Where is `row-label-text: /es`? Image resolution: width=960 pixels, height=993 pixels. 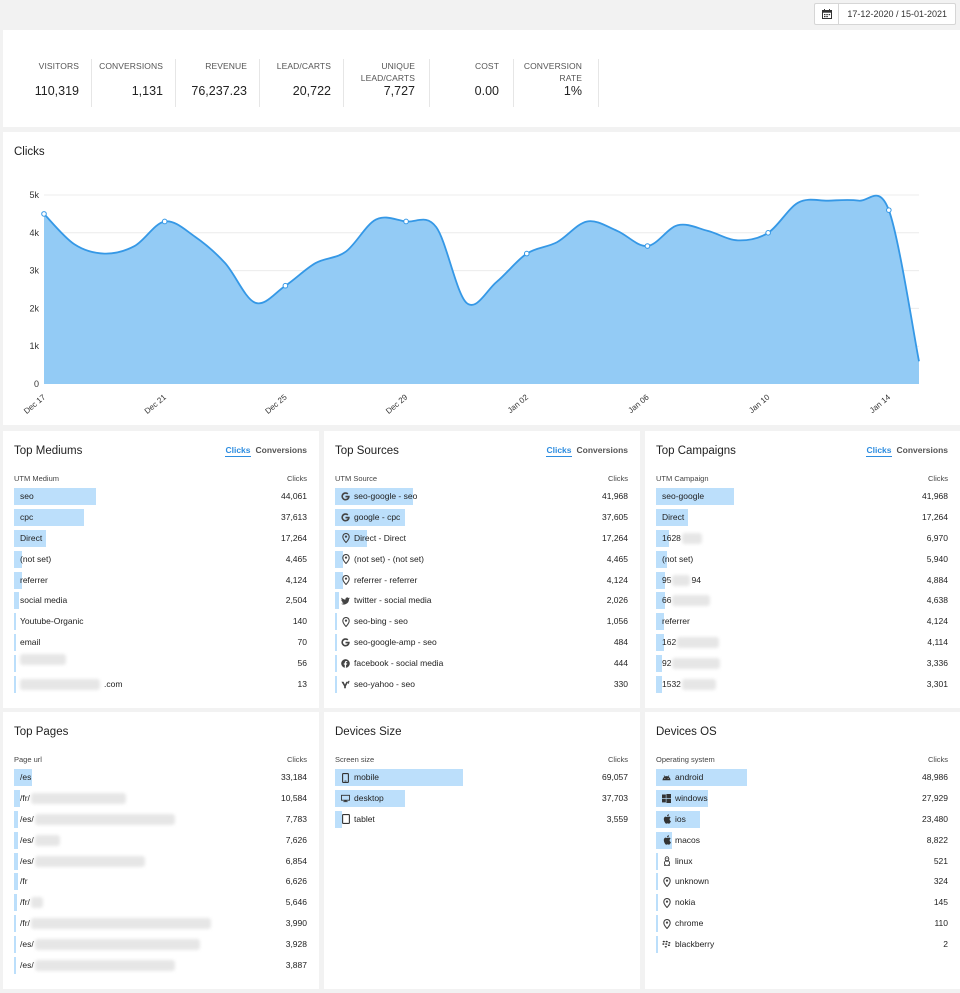 row-label-text: /es is located at coordinates (26, 777).